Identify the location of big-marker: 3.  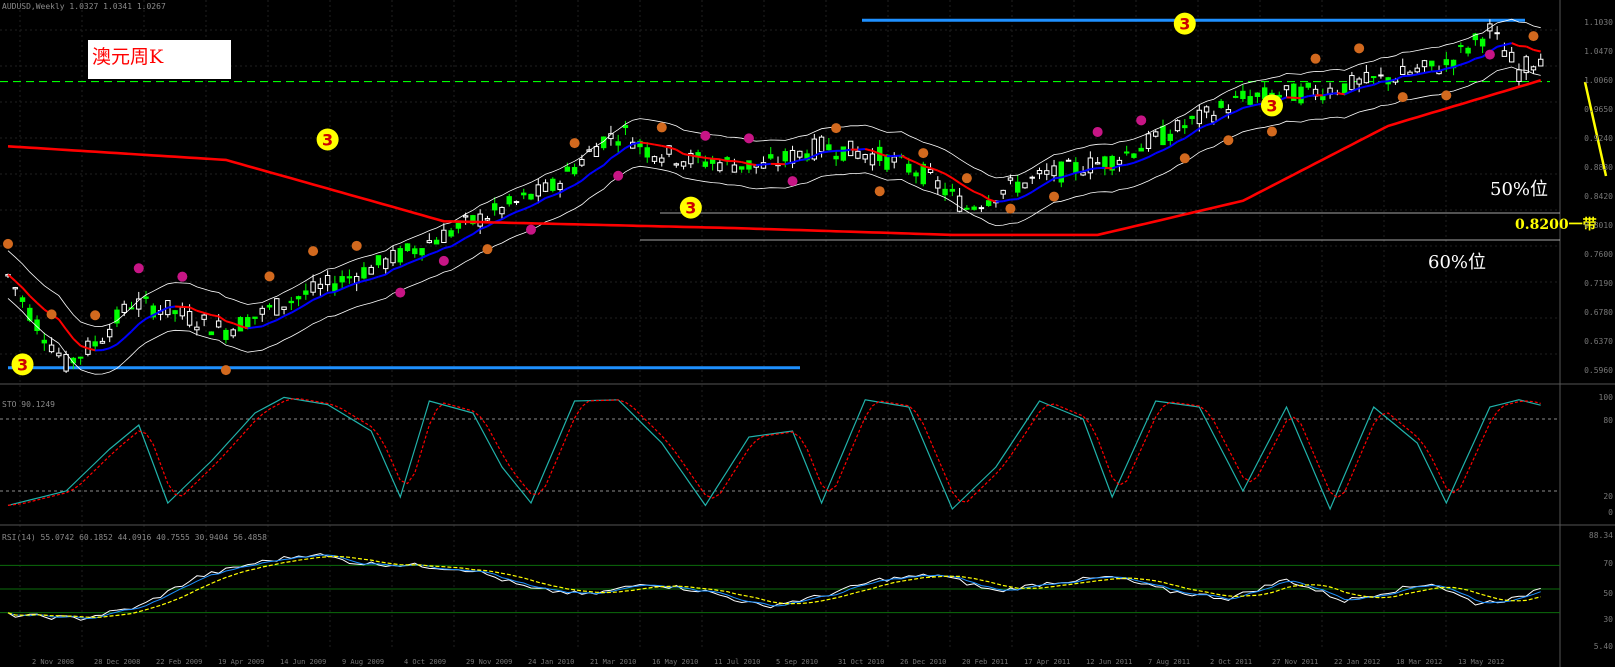
(1271, 105).